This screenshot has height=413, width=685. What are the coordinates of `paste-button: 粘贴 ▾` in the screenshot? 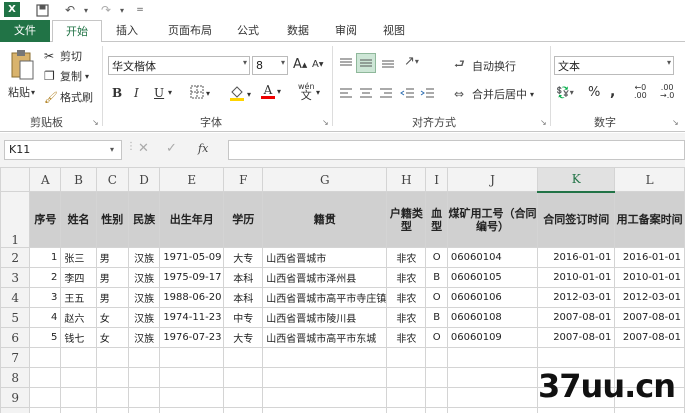 It's located at (25, 92).